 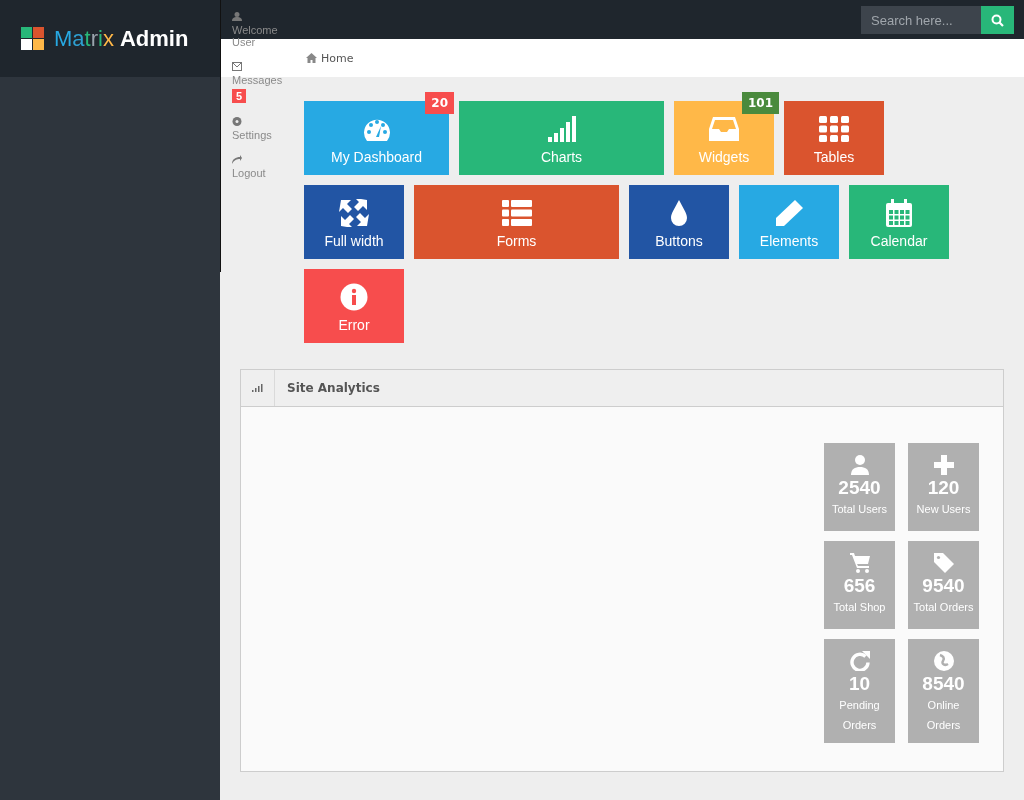 I want to click on quick-link-tile: Error, so click(x=354, y=306).